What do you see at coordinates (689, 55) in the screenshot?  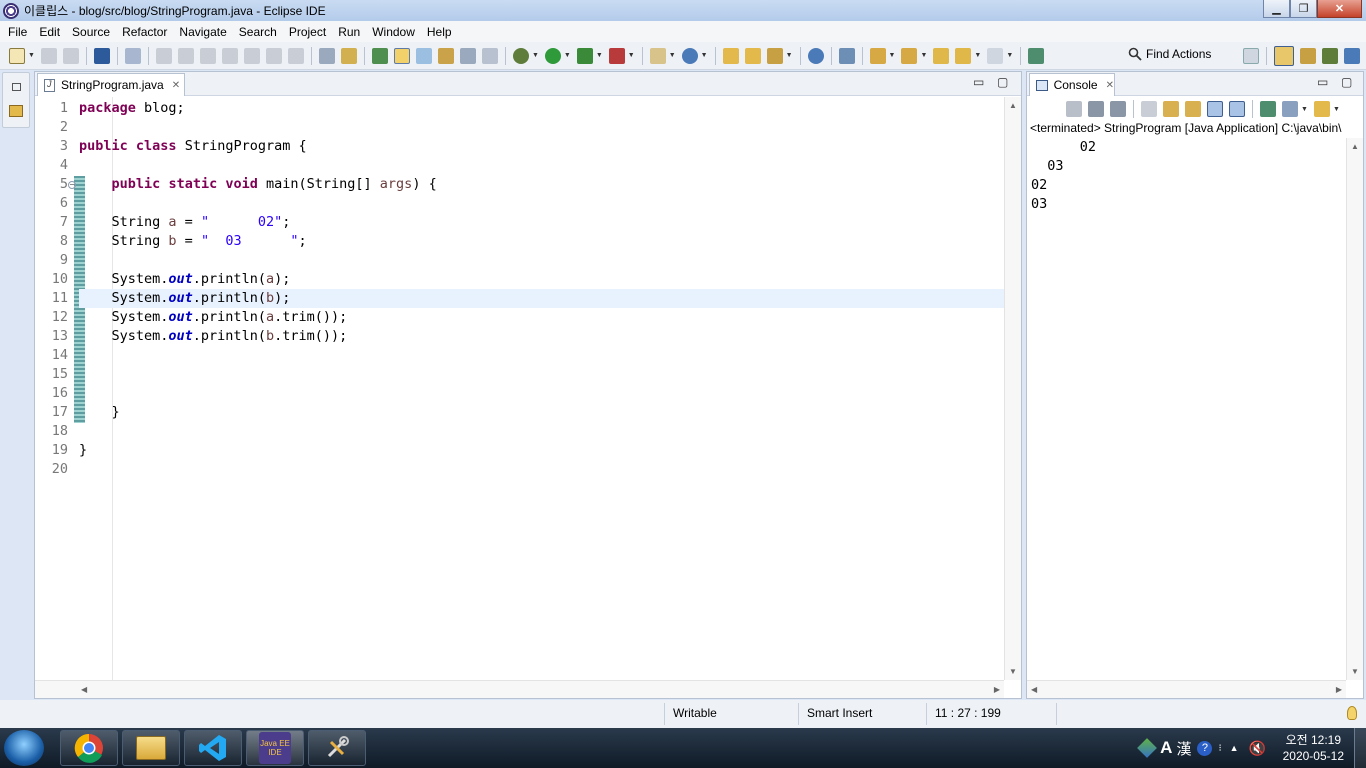 I see `new-java-class-icon` at bounding box center [689, 55].